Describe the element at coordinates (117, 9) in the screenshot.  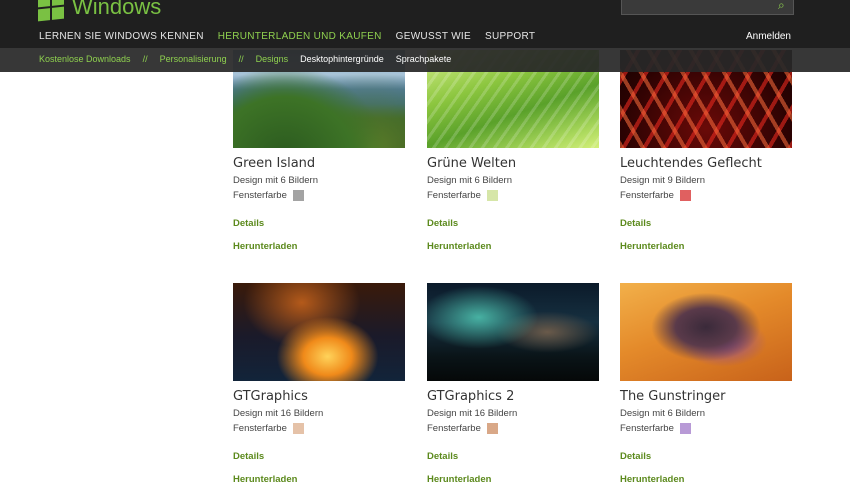
I see `brand-name: Windows` at that location.